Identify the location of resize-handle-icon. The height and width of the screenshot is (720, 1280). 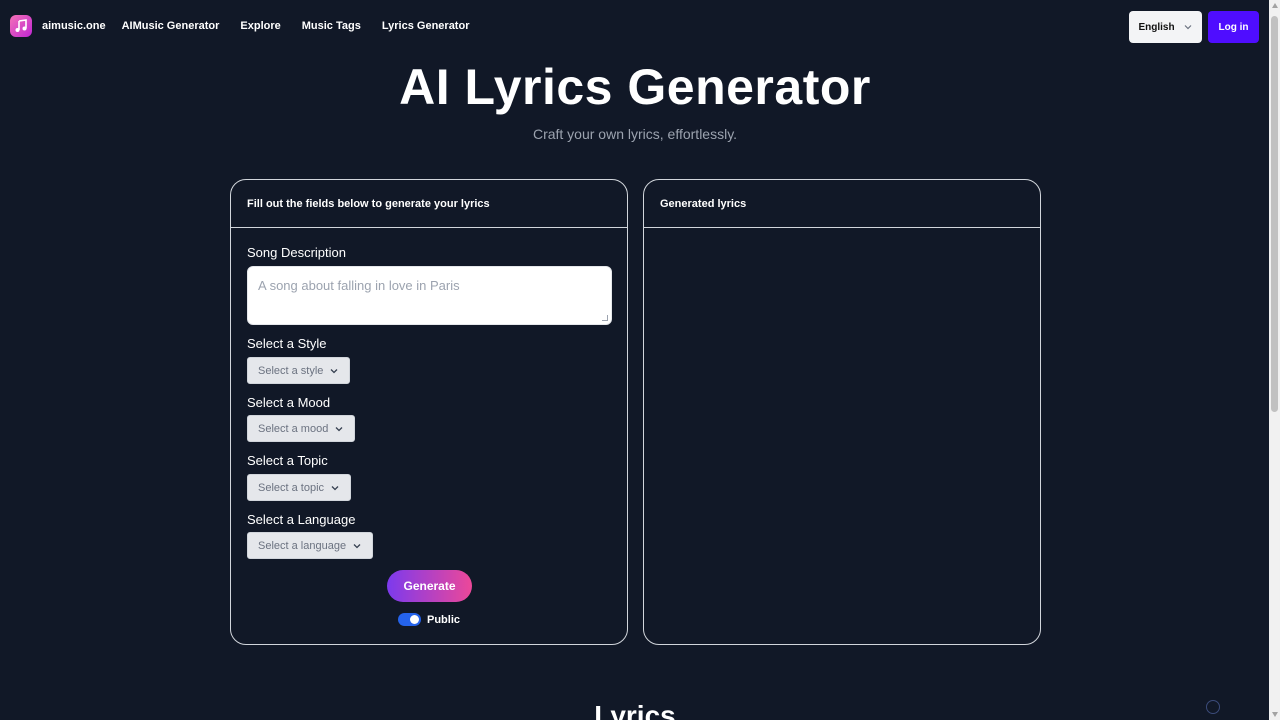
(605, 318).